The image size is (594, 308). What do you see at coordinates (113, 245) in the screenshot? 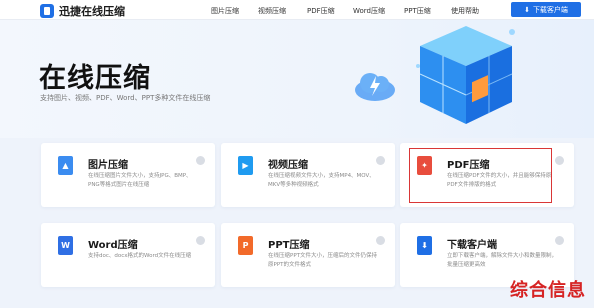
I see `card-title: Word压缩` at bounding box center [113, 245].